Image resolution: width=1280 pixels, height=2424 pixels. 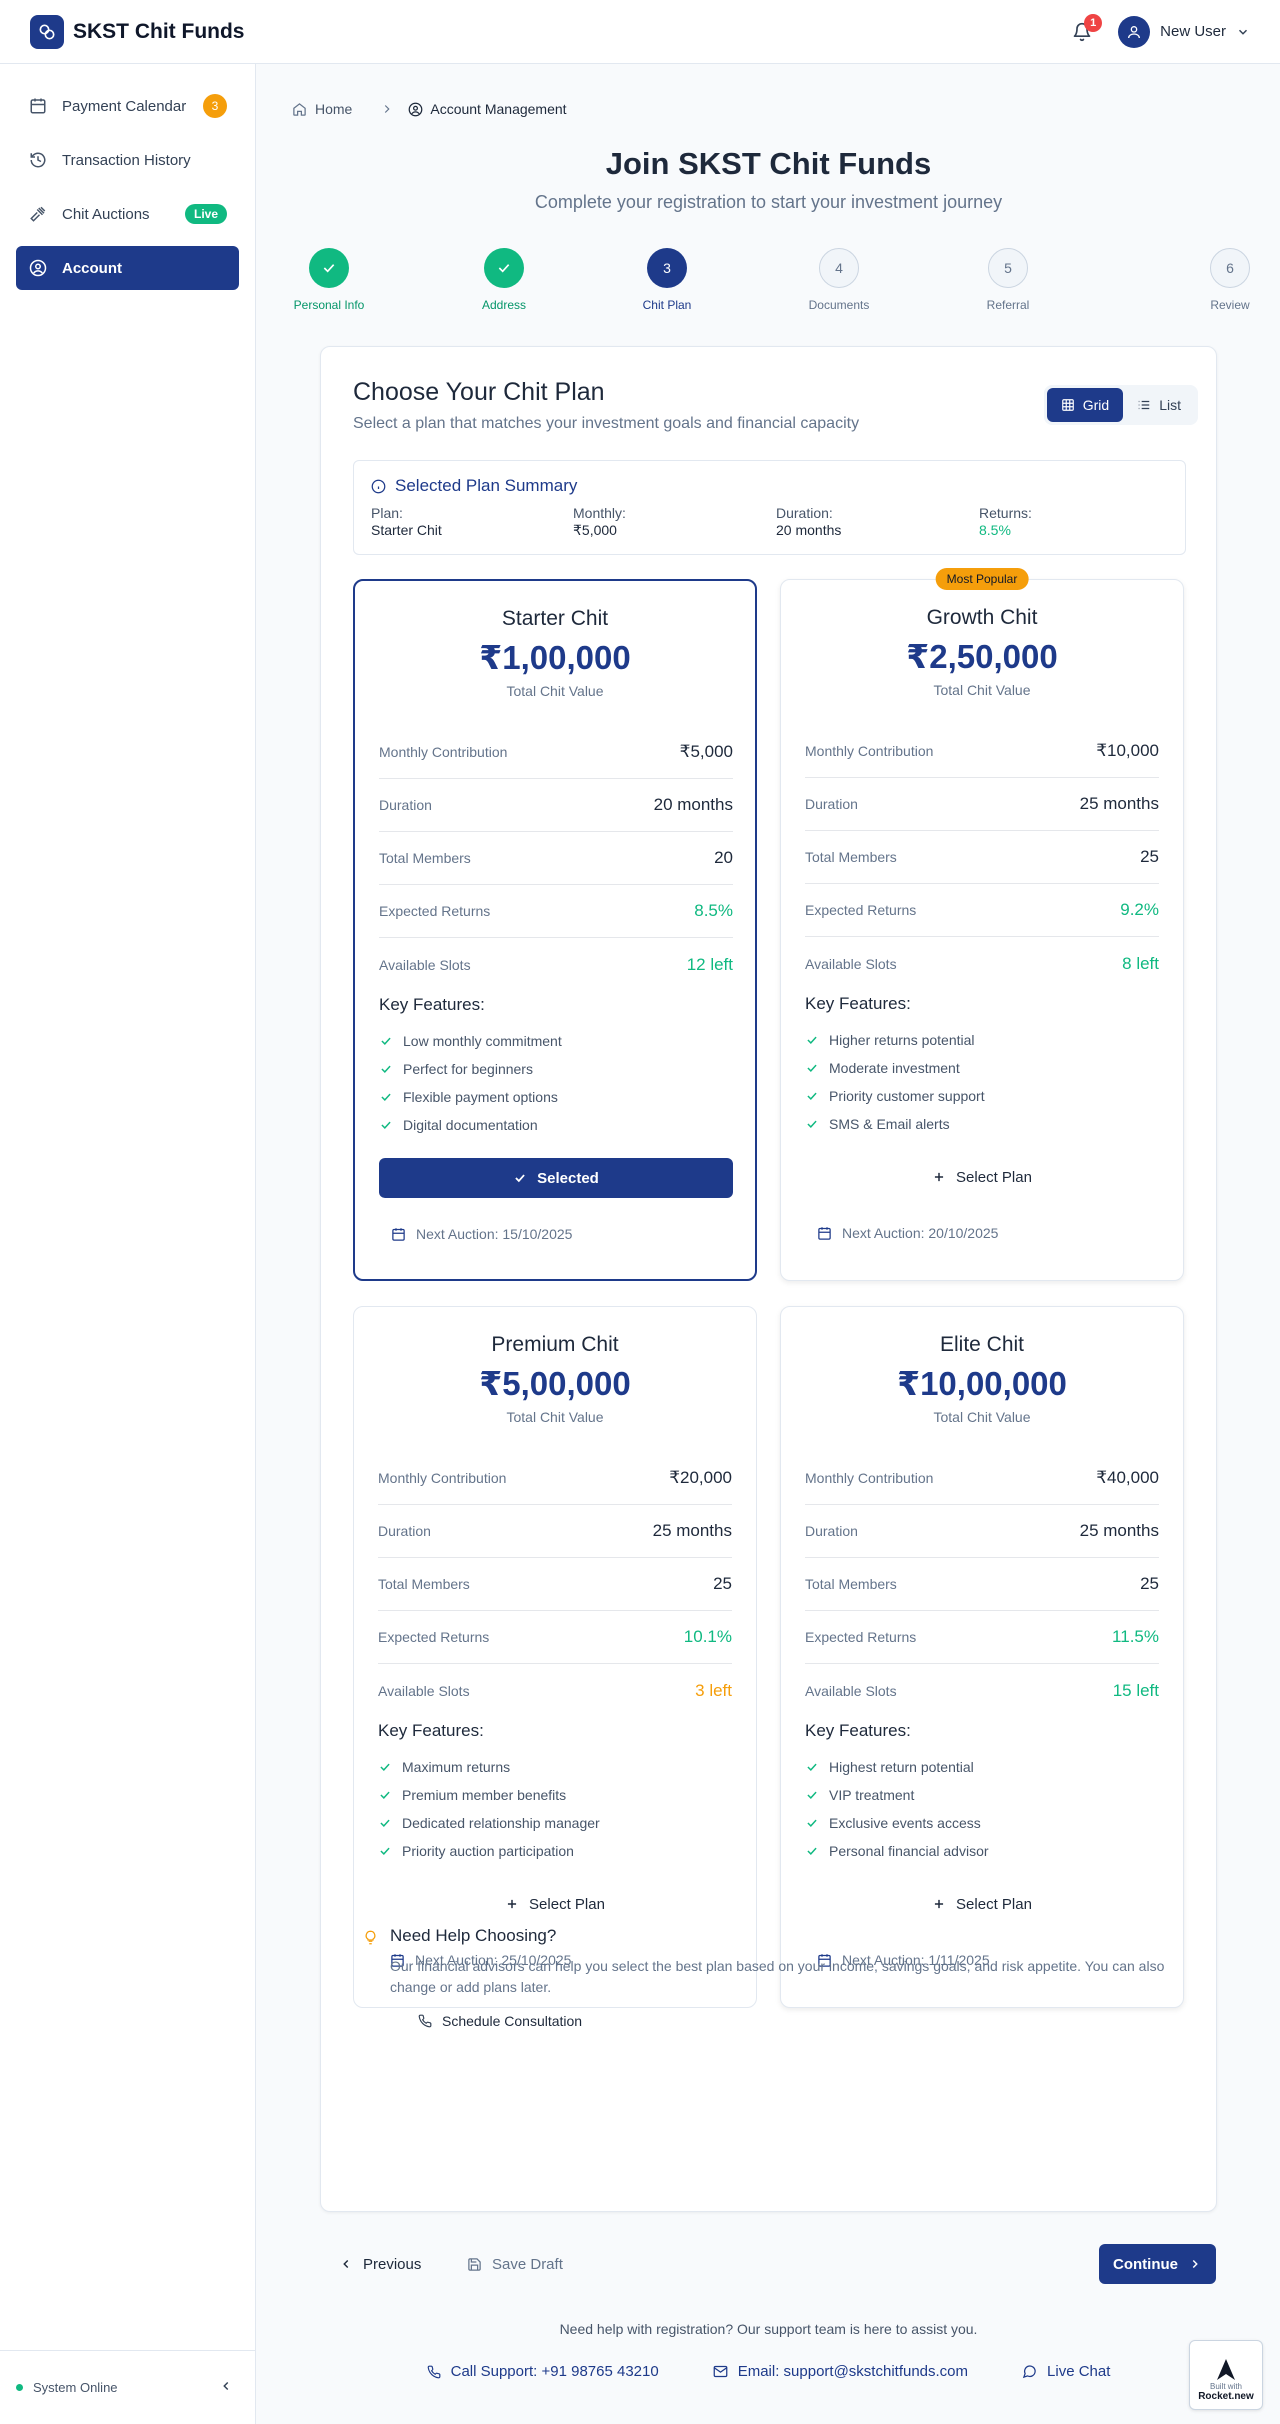 I want to click on detail-value: 20 months, so click(x=693, y=804).